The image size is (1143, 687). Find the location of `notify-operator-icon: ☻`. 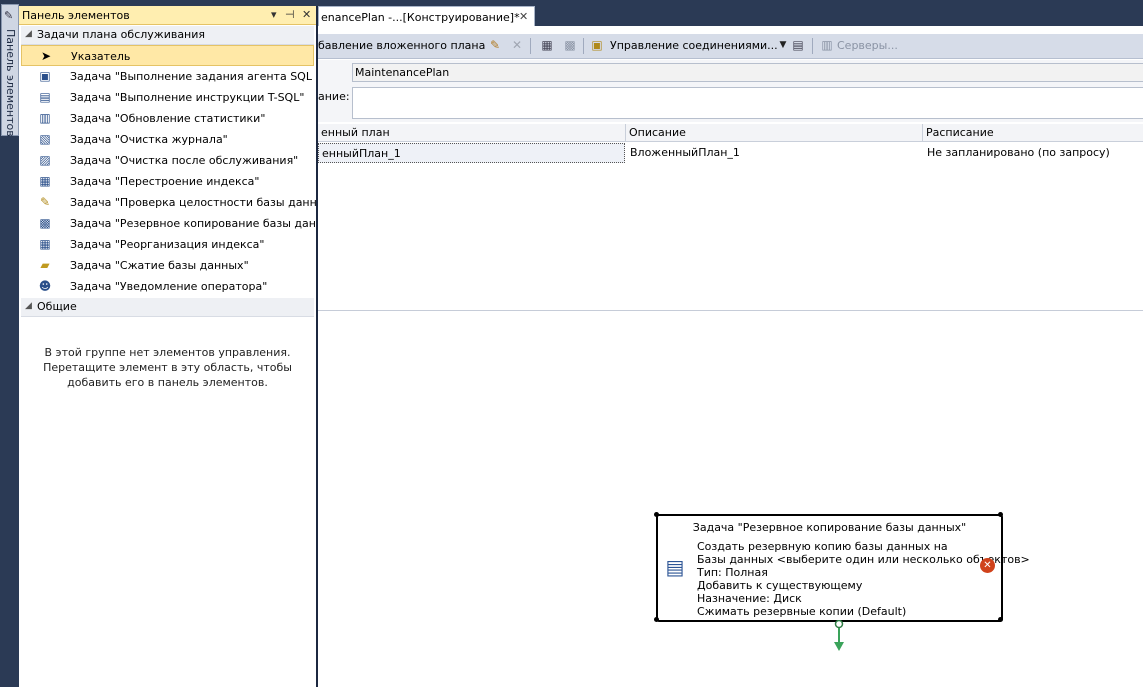

notify-operator-icon: ☻ is located at coordinates (45, 286).